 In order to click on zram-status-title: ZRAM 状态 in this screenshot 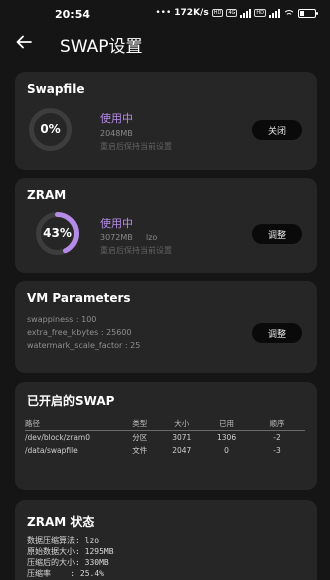, I will do `click(61, 522)`.